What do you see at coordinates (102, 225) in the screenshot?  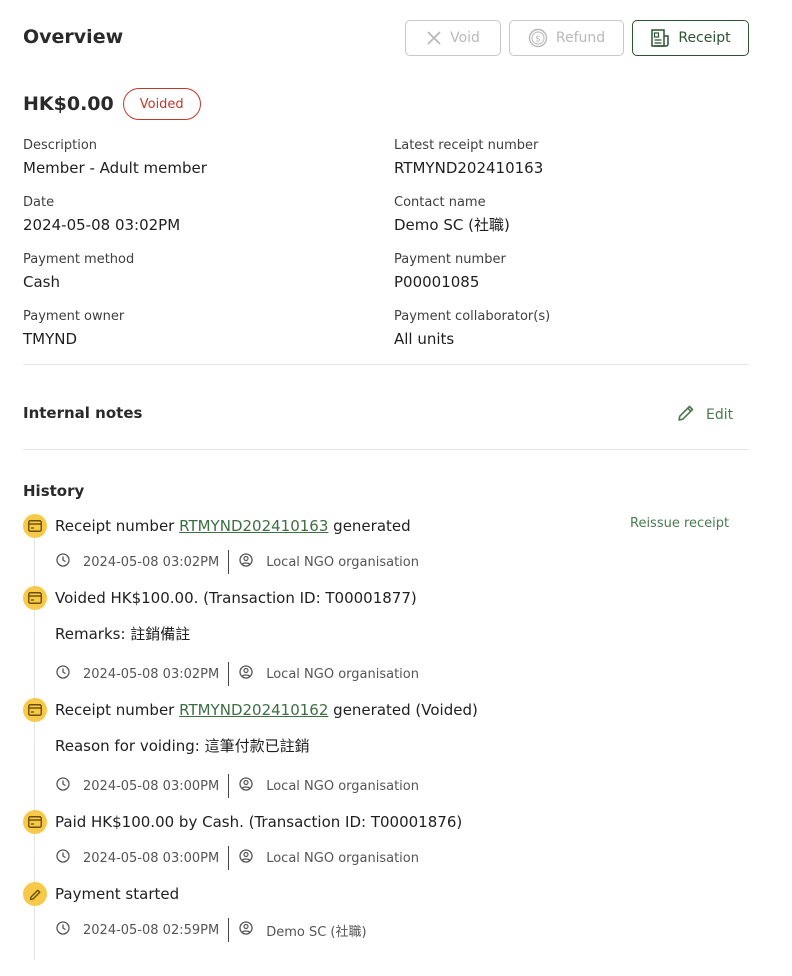 I see `date-value: 2024-05-08 03:02PM` at bounding box center [102, 225].